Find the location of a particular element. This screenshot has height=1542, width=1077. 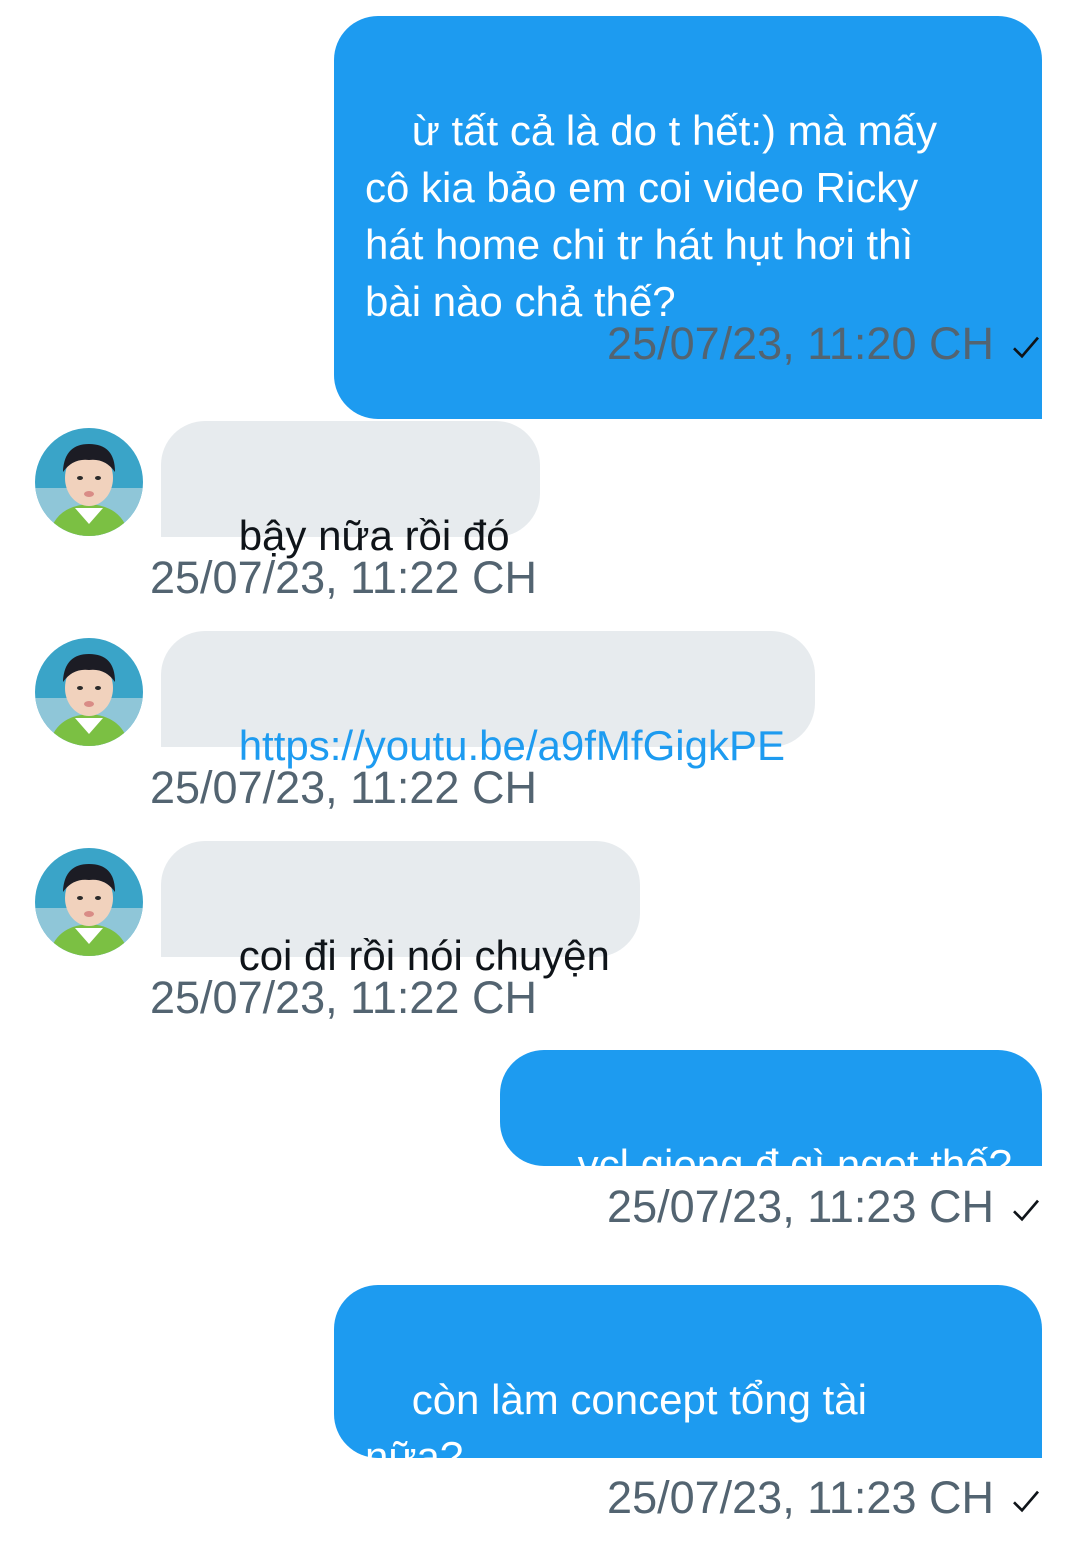

incoming-message-bubble: https://youtu.be/a9fMfGigkPE is located at coordinates (488, 700).